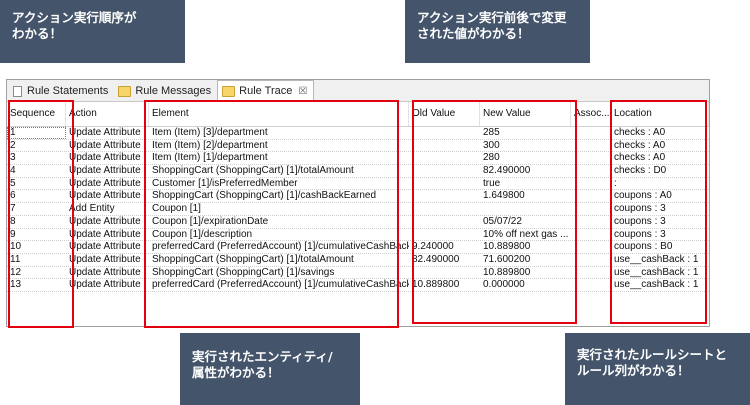  Describe the element at coordinates (494, 212) in the screenshot. I see `highlight-value-columns` at that location.